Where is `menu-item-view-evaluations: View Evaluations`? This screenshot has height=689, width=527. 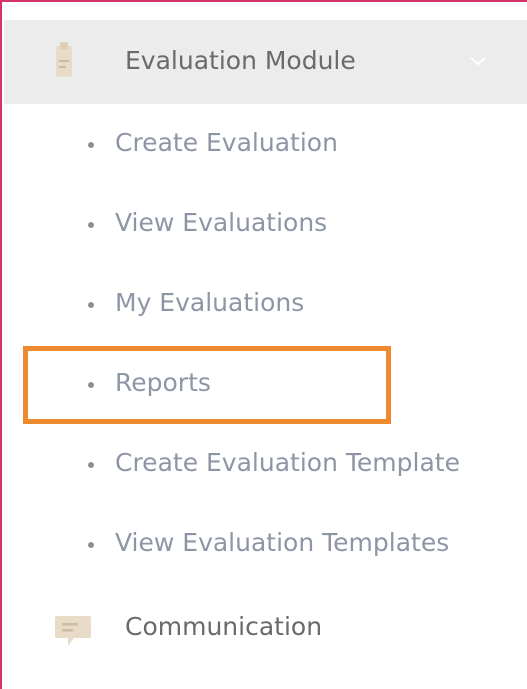
menu-item-view-evaluations: View Evaluations is located at coordinates (297, 225).